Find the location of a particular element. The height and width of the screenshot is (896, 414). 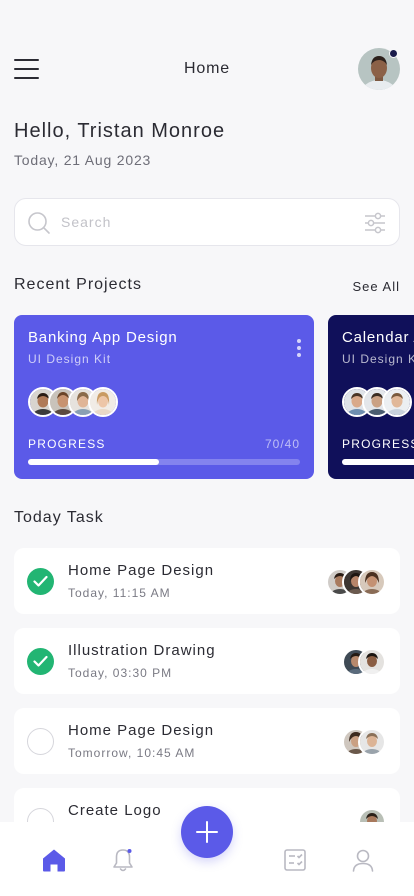

filter-sliders-icon is located at coordinates (375, 225).